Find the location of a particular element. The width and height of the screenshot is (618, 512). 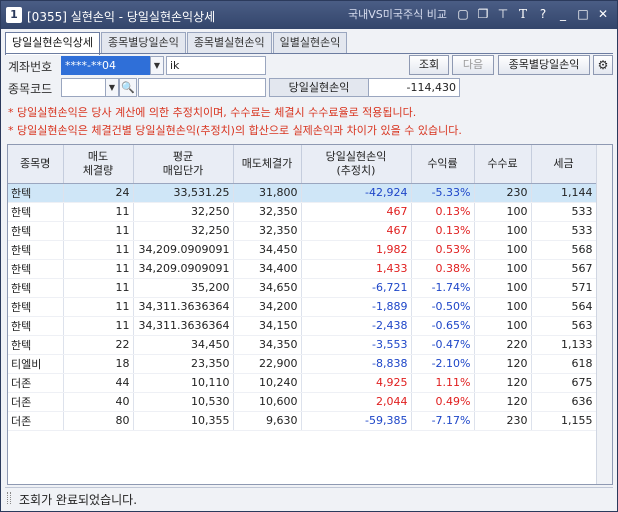

table-row: 더존 80 10,355 9,630 -59,385 -7.17% 230 1,155 is located at coordinates (302, 421).